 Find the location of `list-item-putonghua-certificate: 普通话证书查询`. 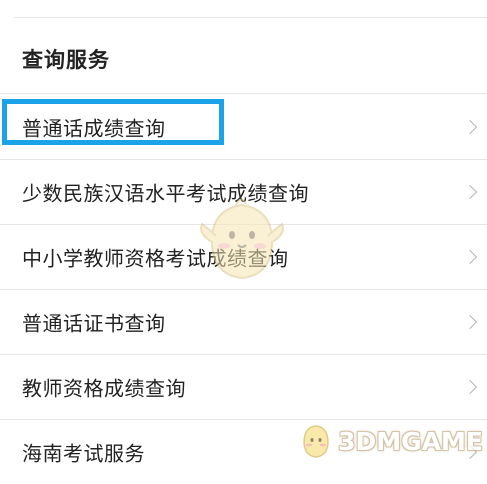

list-item-putonghua-certificate: 普通话证书查询 is located at coordinates (243, 321).